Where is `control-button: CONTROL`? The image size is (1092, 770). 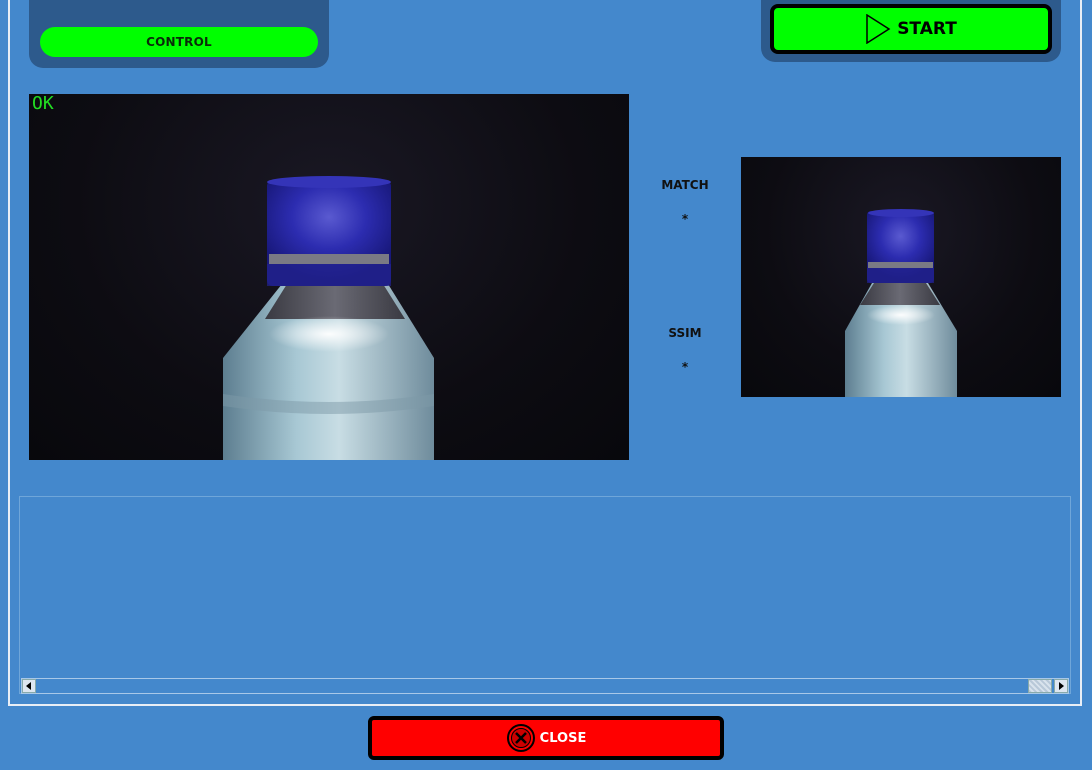
control-button: CONTROL is located at coordinates (179, 42).